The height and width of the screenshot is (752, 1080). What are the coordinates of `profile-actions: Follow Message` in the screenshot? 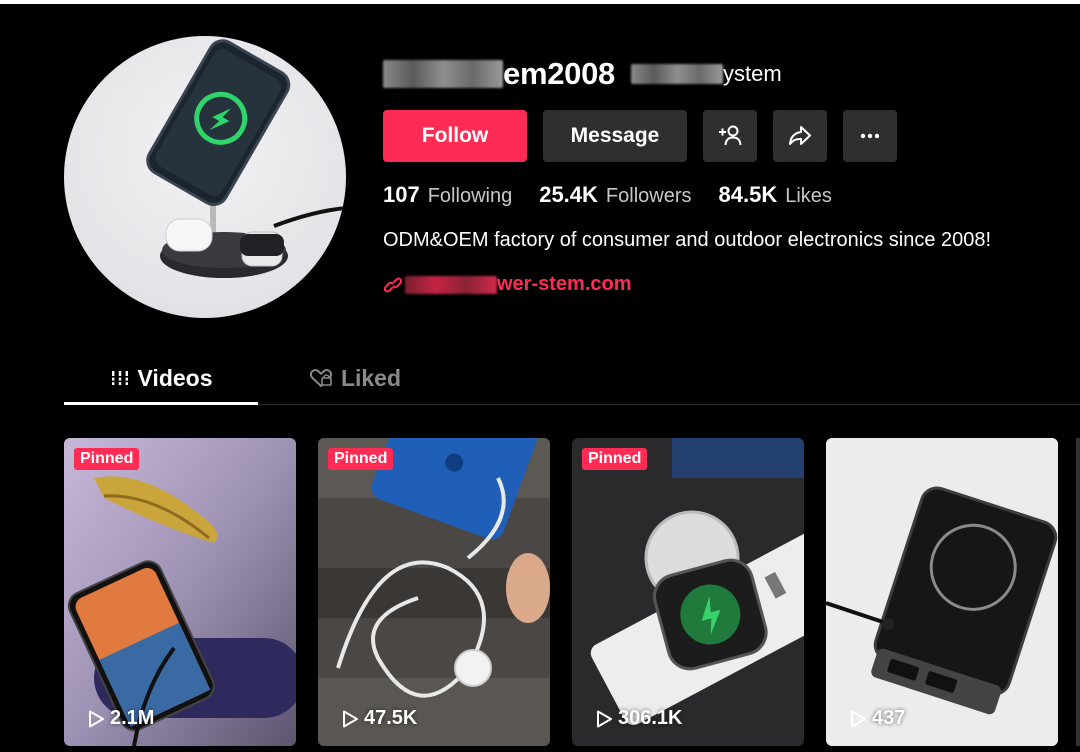 It's located at (640, 136).